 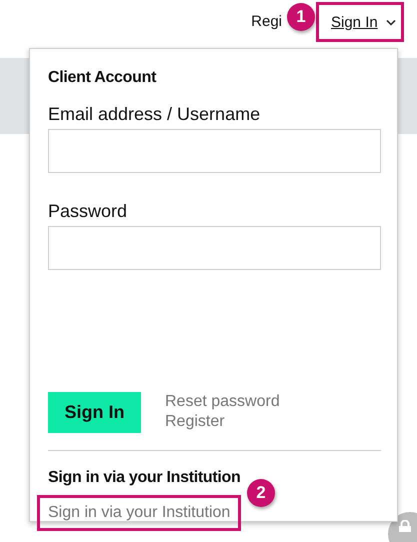 I want to click on sign-in-menu-button: Sign In, so click(x=360, y=22).